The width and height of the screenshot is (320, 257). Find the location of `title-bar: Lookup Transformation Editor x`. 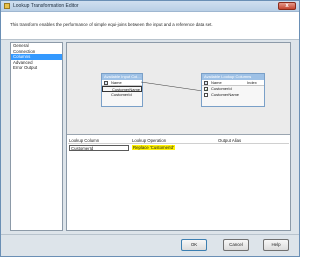

title-bar: Lookup Transformation Editor x is located at coordinates (150, 6).